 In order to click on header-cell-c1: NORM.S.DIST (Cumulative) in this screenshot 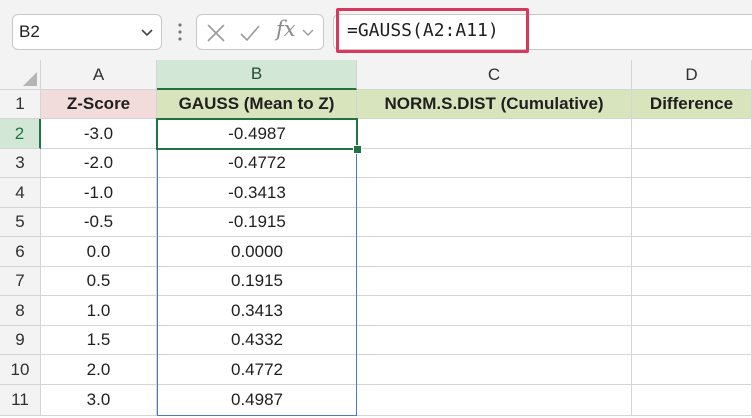, I will do `click(494, 104)`.